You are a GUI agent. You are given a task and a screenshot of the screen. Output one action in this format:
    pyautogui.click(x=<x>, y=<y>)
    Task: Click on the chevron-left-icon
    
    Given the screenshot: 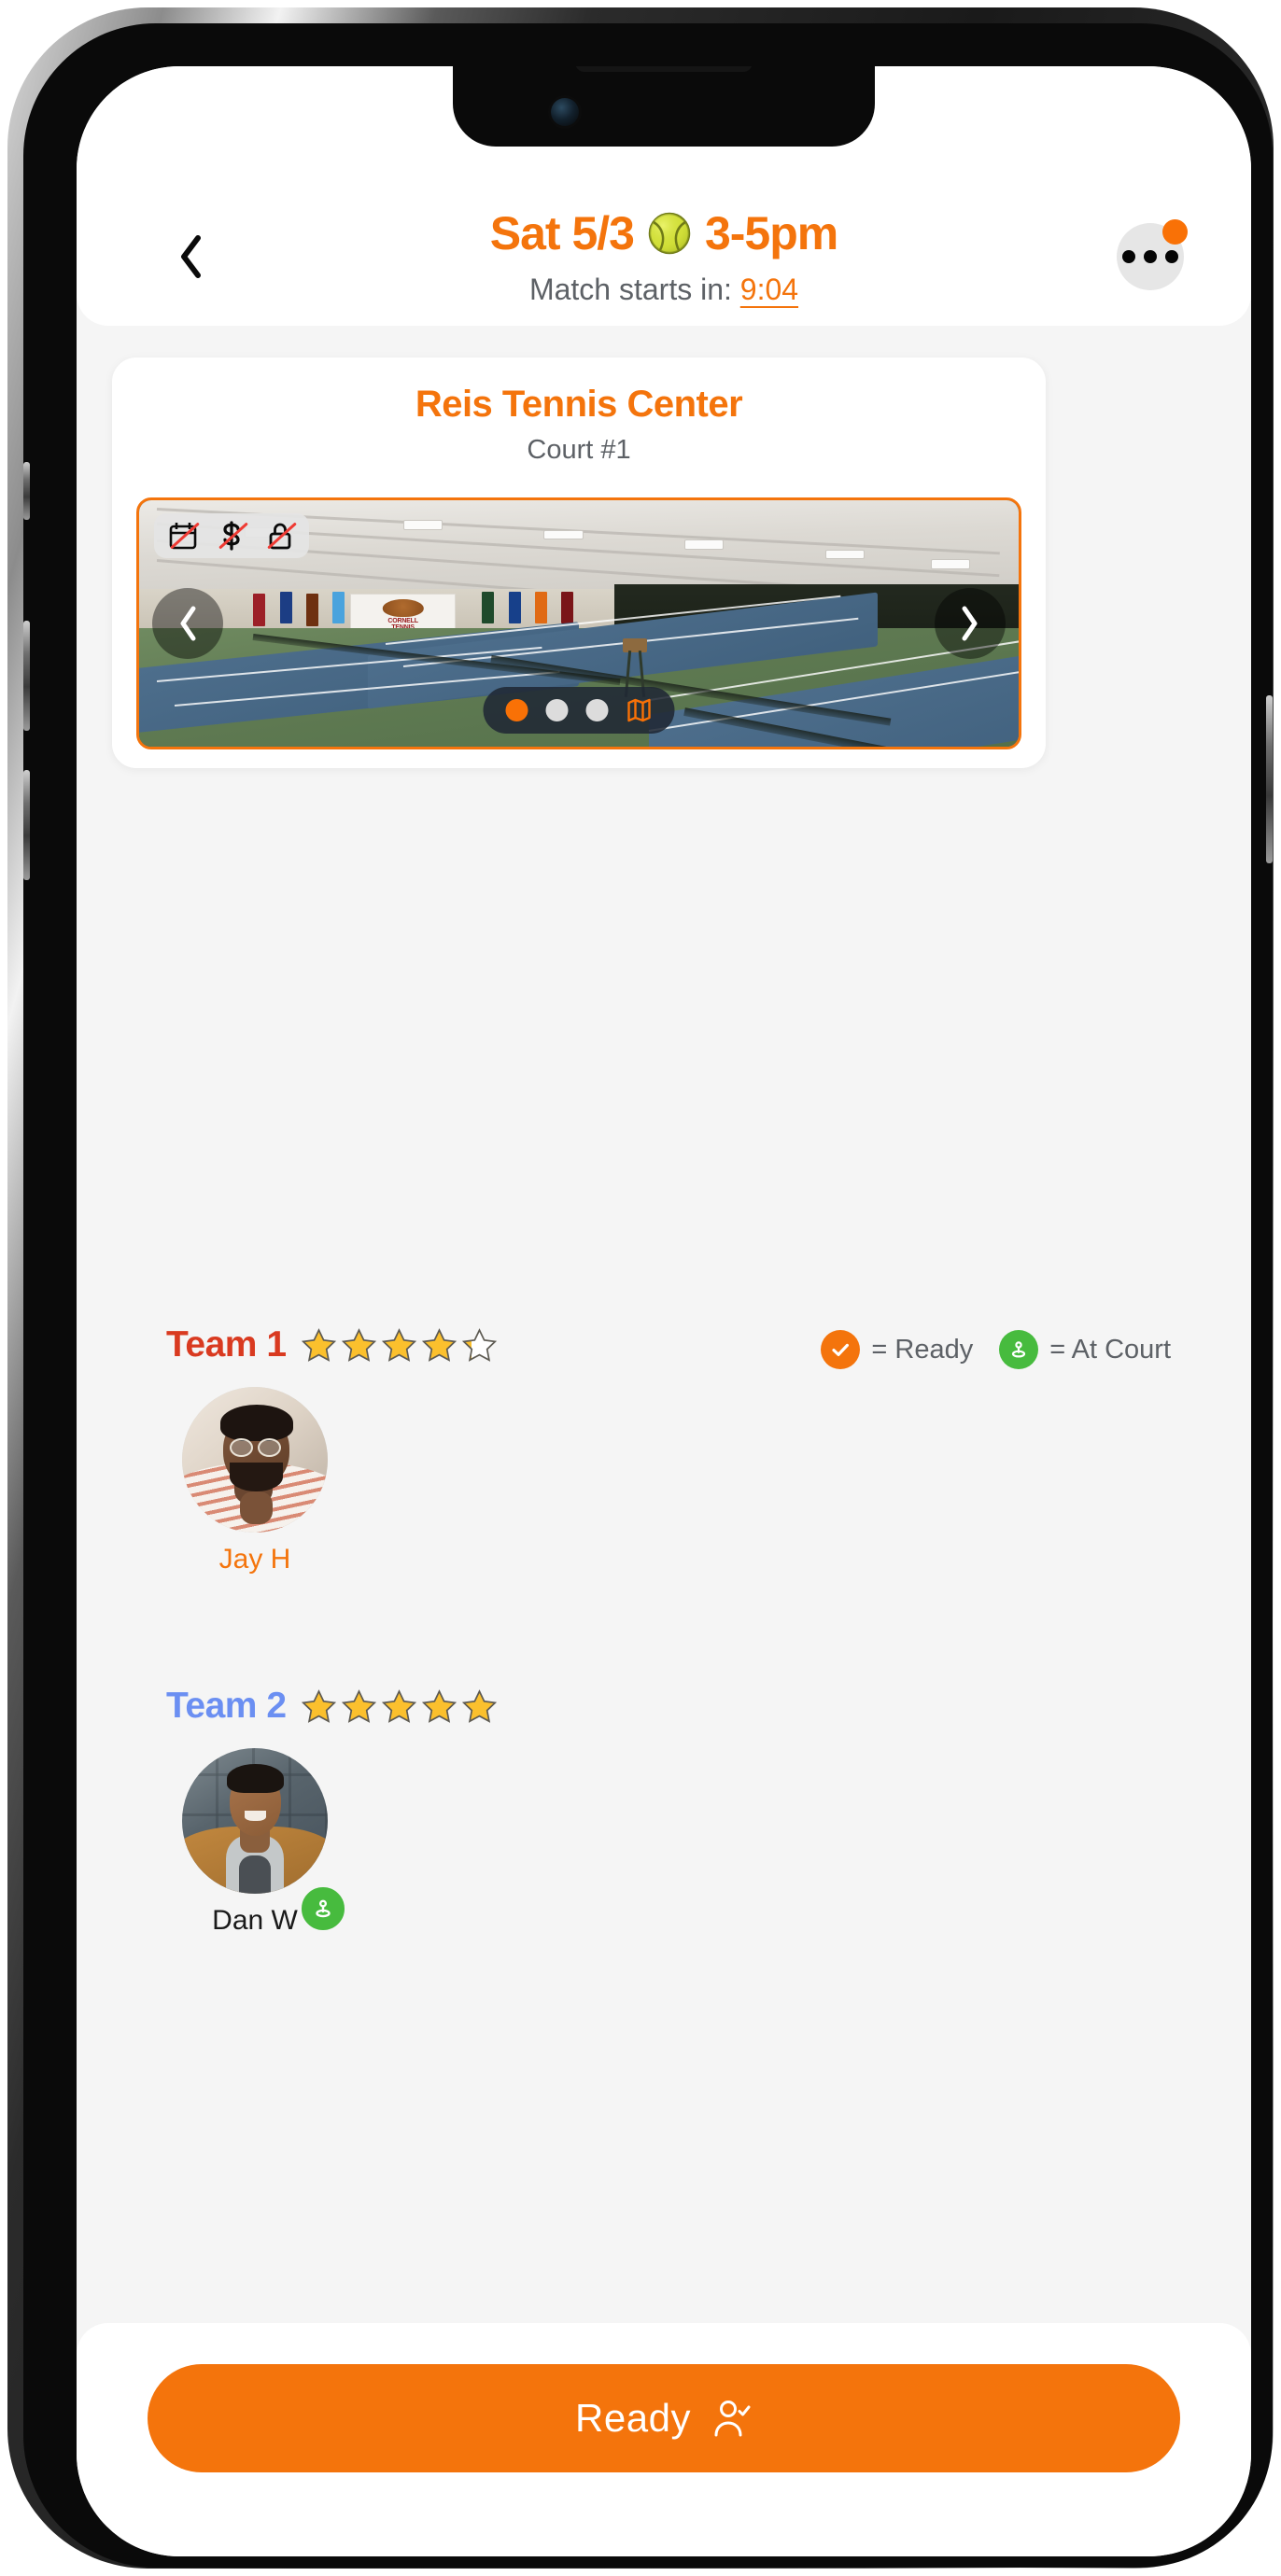 What is the action you would take?
    pyautogui.click(x=188, y=623)
    